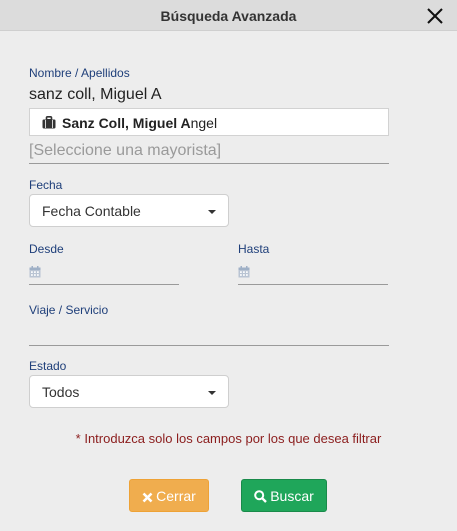 The height and width of the screenshot is (531, 457). I want to click on date-type-select: Fecha Contable, so click(129, 210).